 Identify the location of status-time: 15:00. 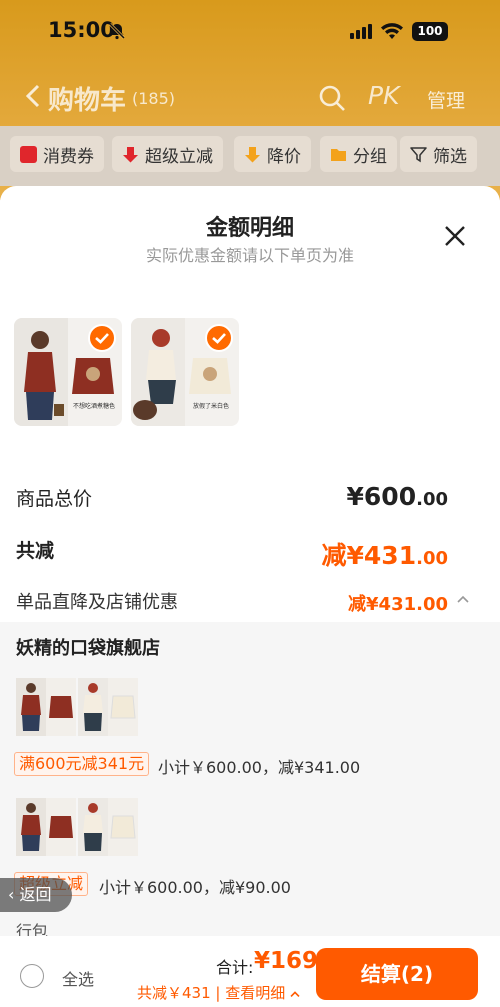
(81, 30).